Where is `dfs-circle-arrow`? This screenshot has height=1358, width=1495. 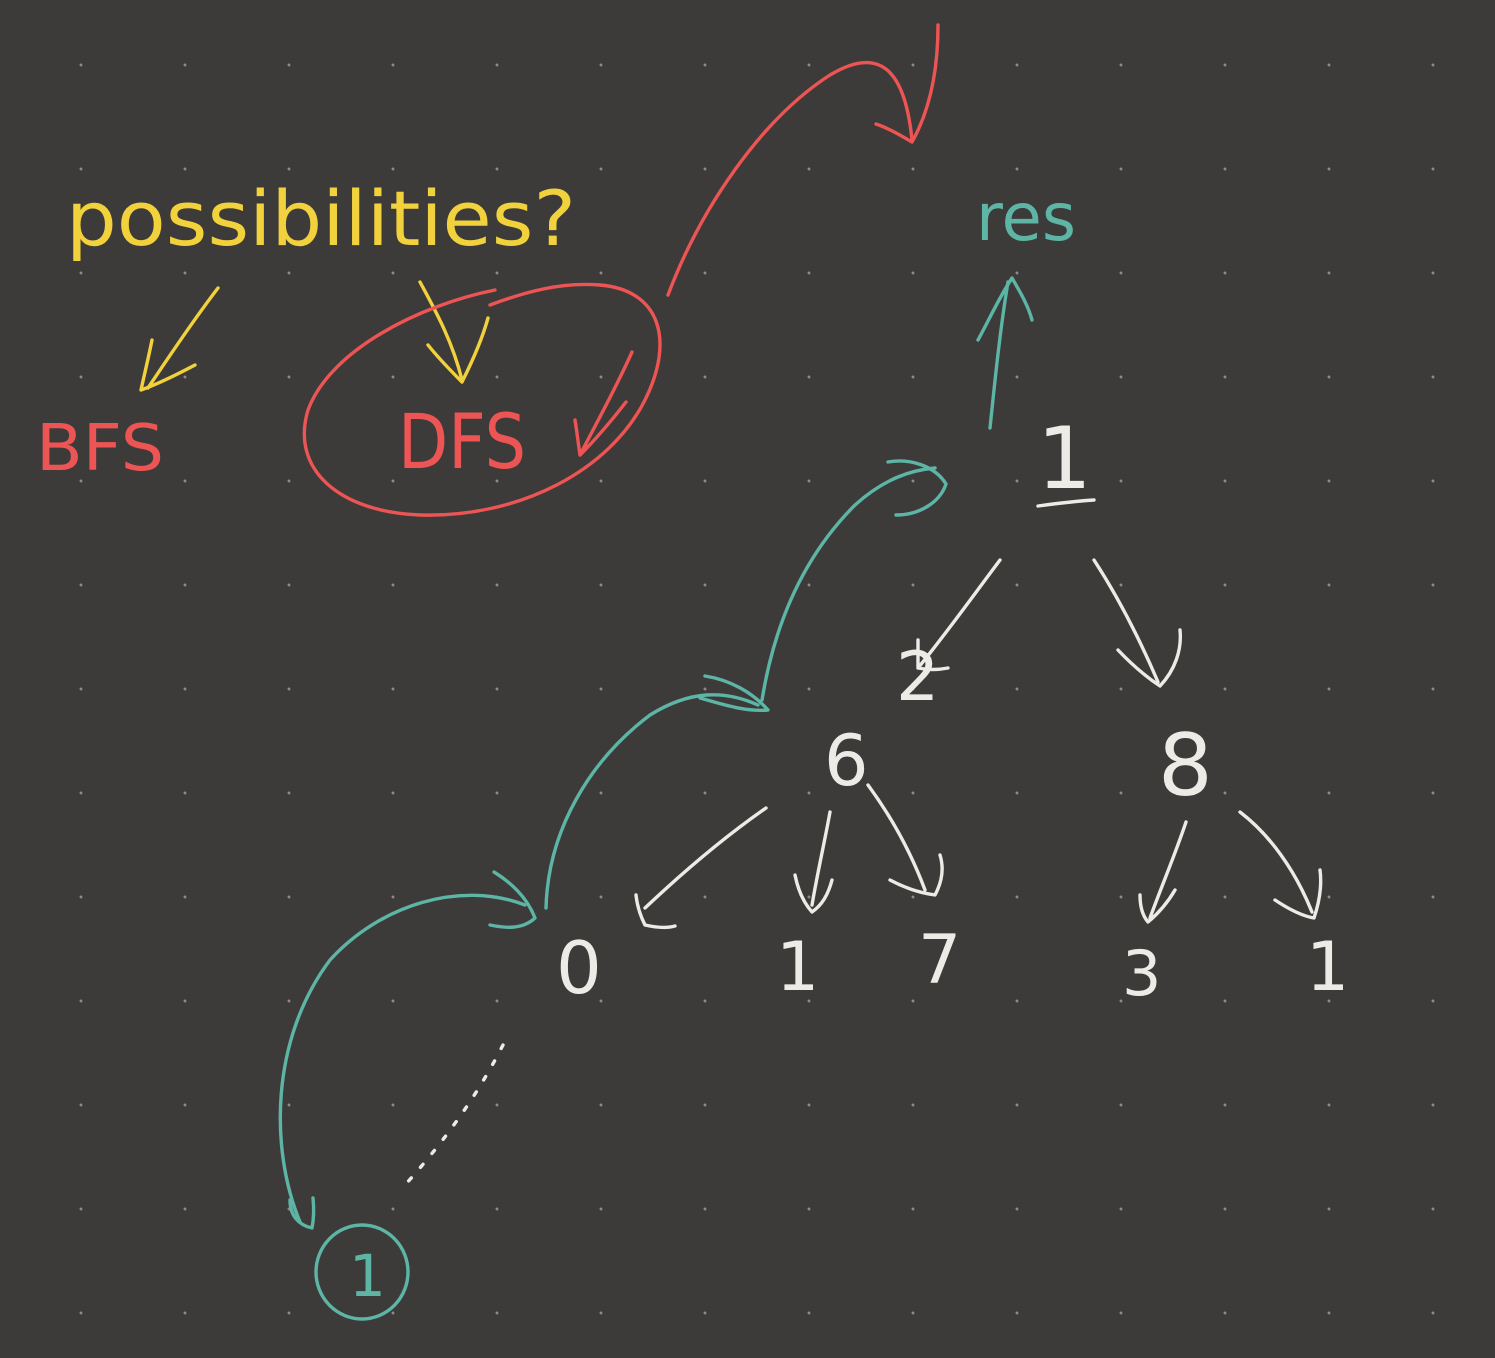
dfs-circle-arrow is located at coordinates (603, 403).